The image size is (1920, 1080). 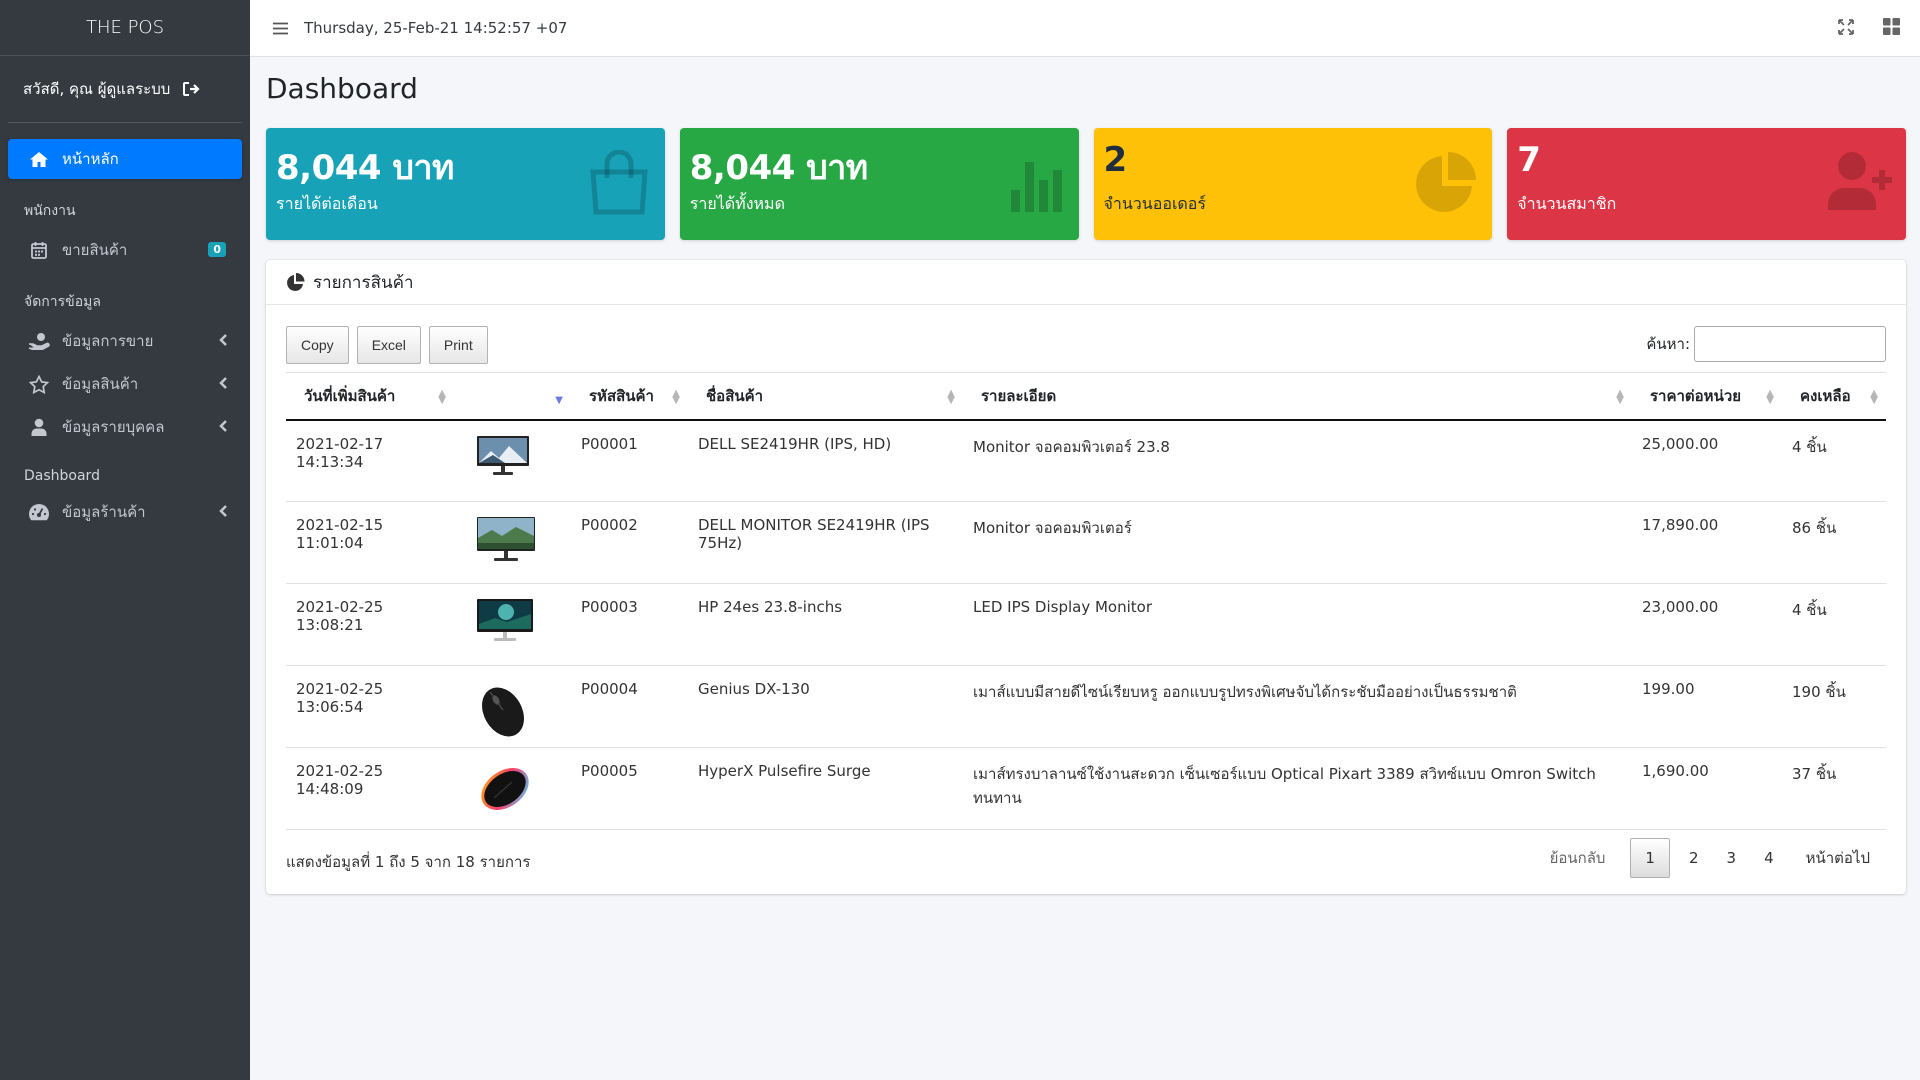 I want to click on cell-detail: LED IPS Display Monitor, so click(x=1297, y=624).